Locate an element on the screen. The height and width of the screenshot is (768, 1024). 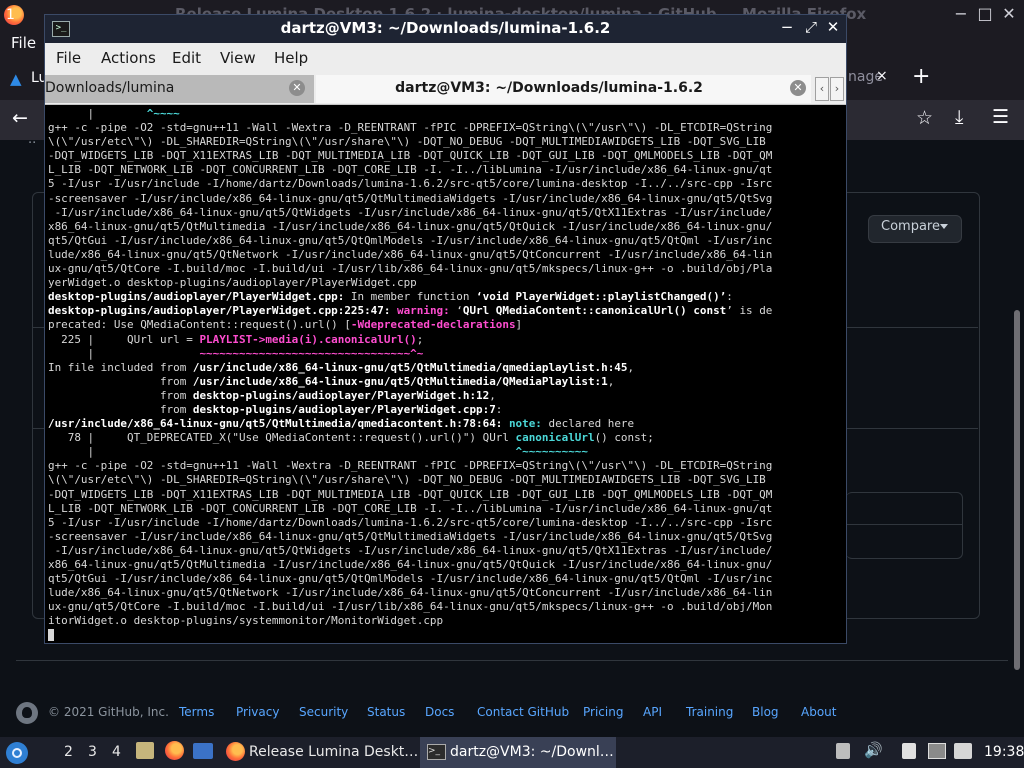
terminal-text: : is located at coordinates (729, 297).